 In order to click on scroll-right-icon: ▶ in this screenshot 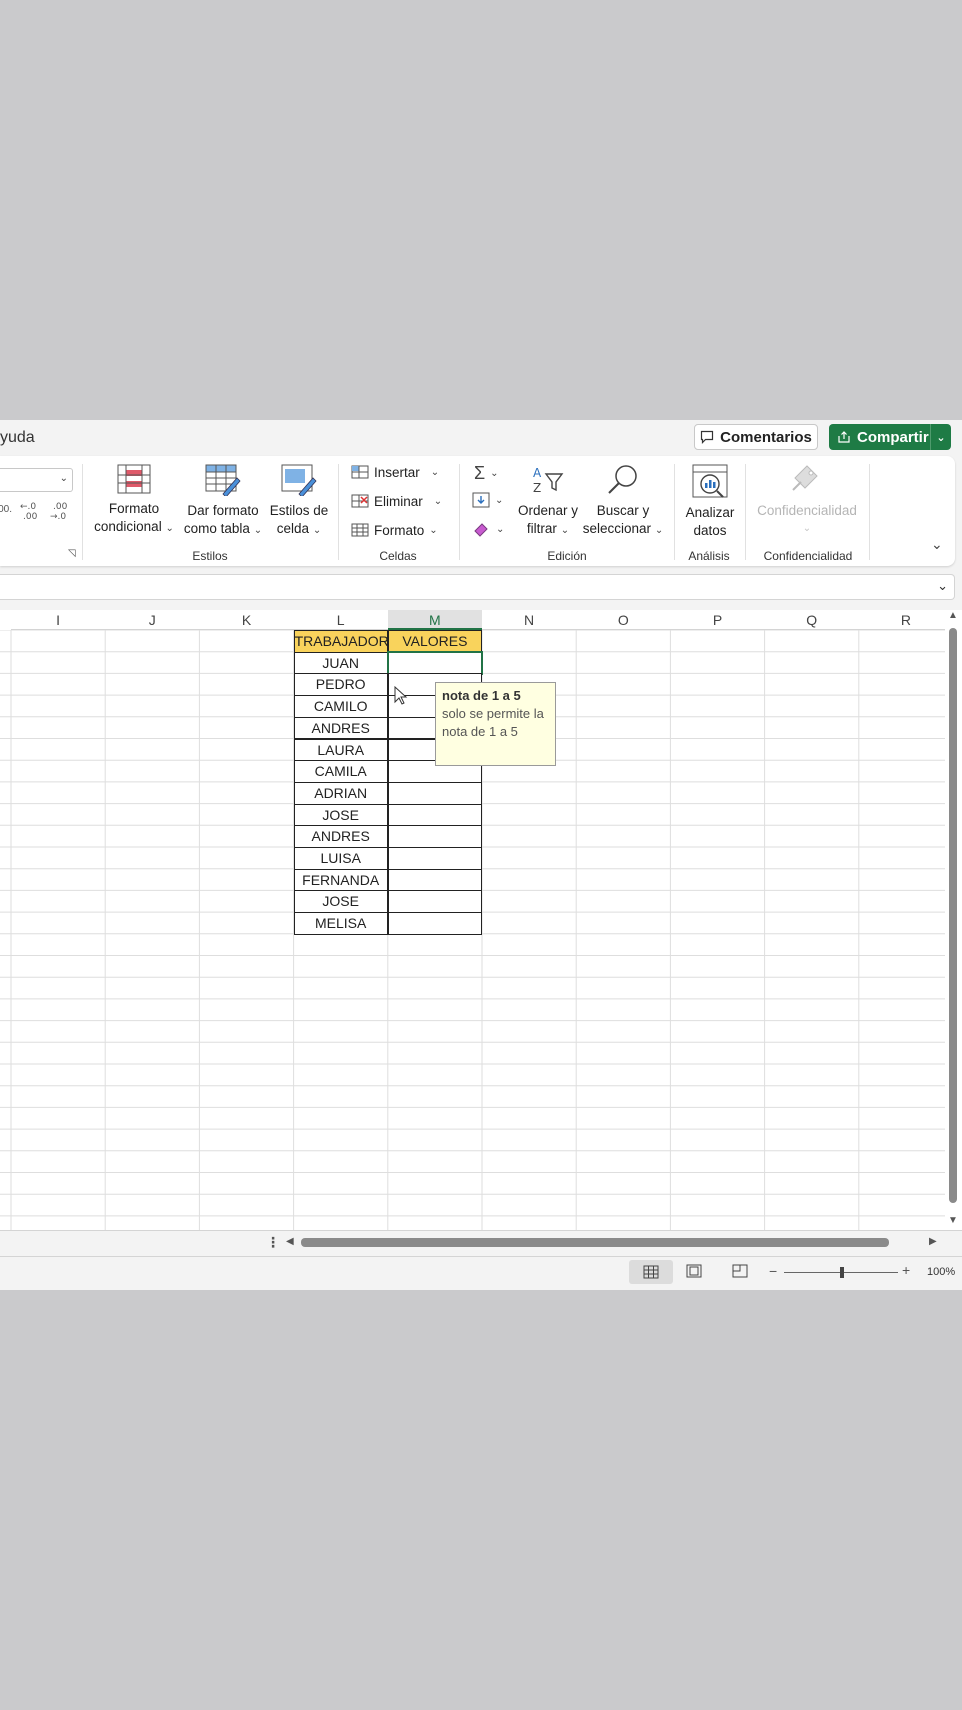, I will do `click(933, 1241)`.